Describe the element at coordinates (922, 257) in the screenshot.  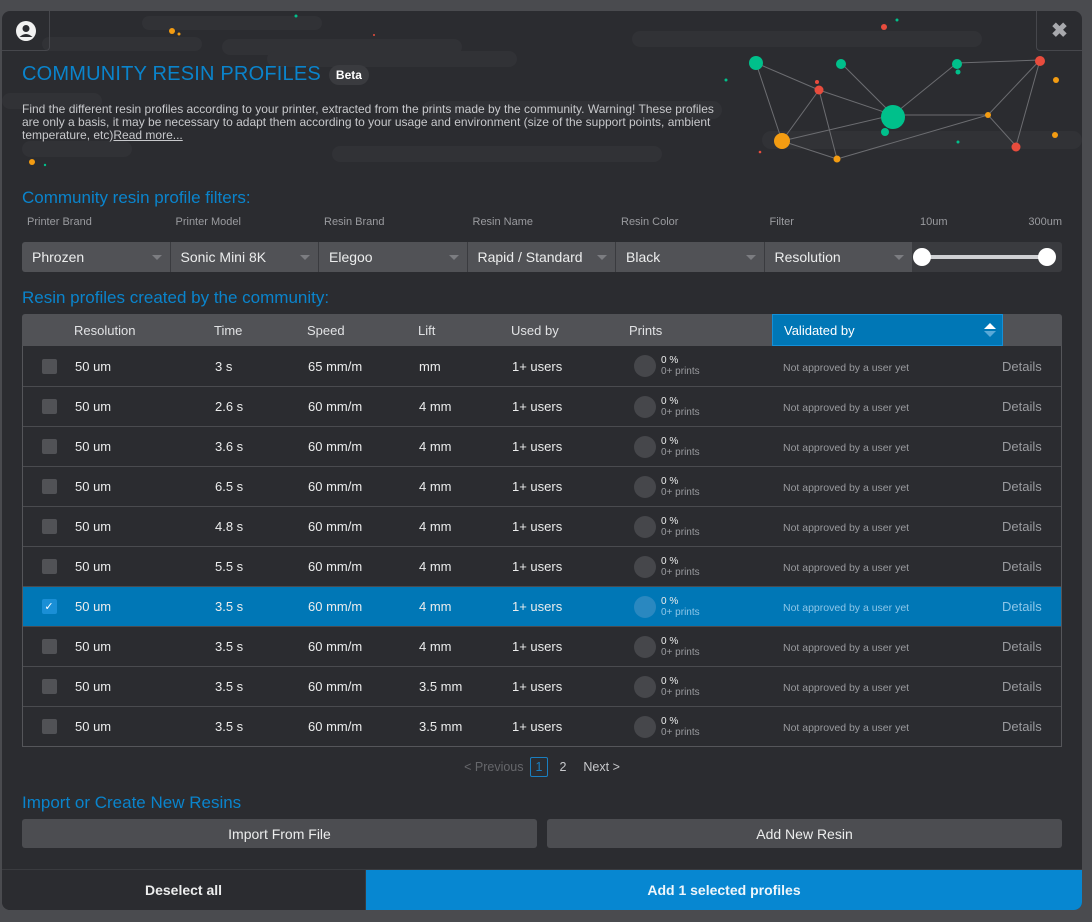
I see `slider-min-handle` at that location.